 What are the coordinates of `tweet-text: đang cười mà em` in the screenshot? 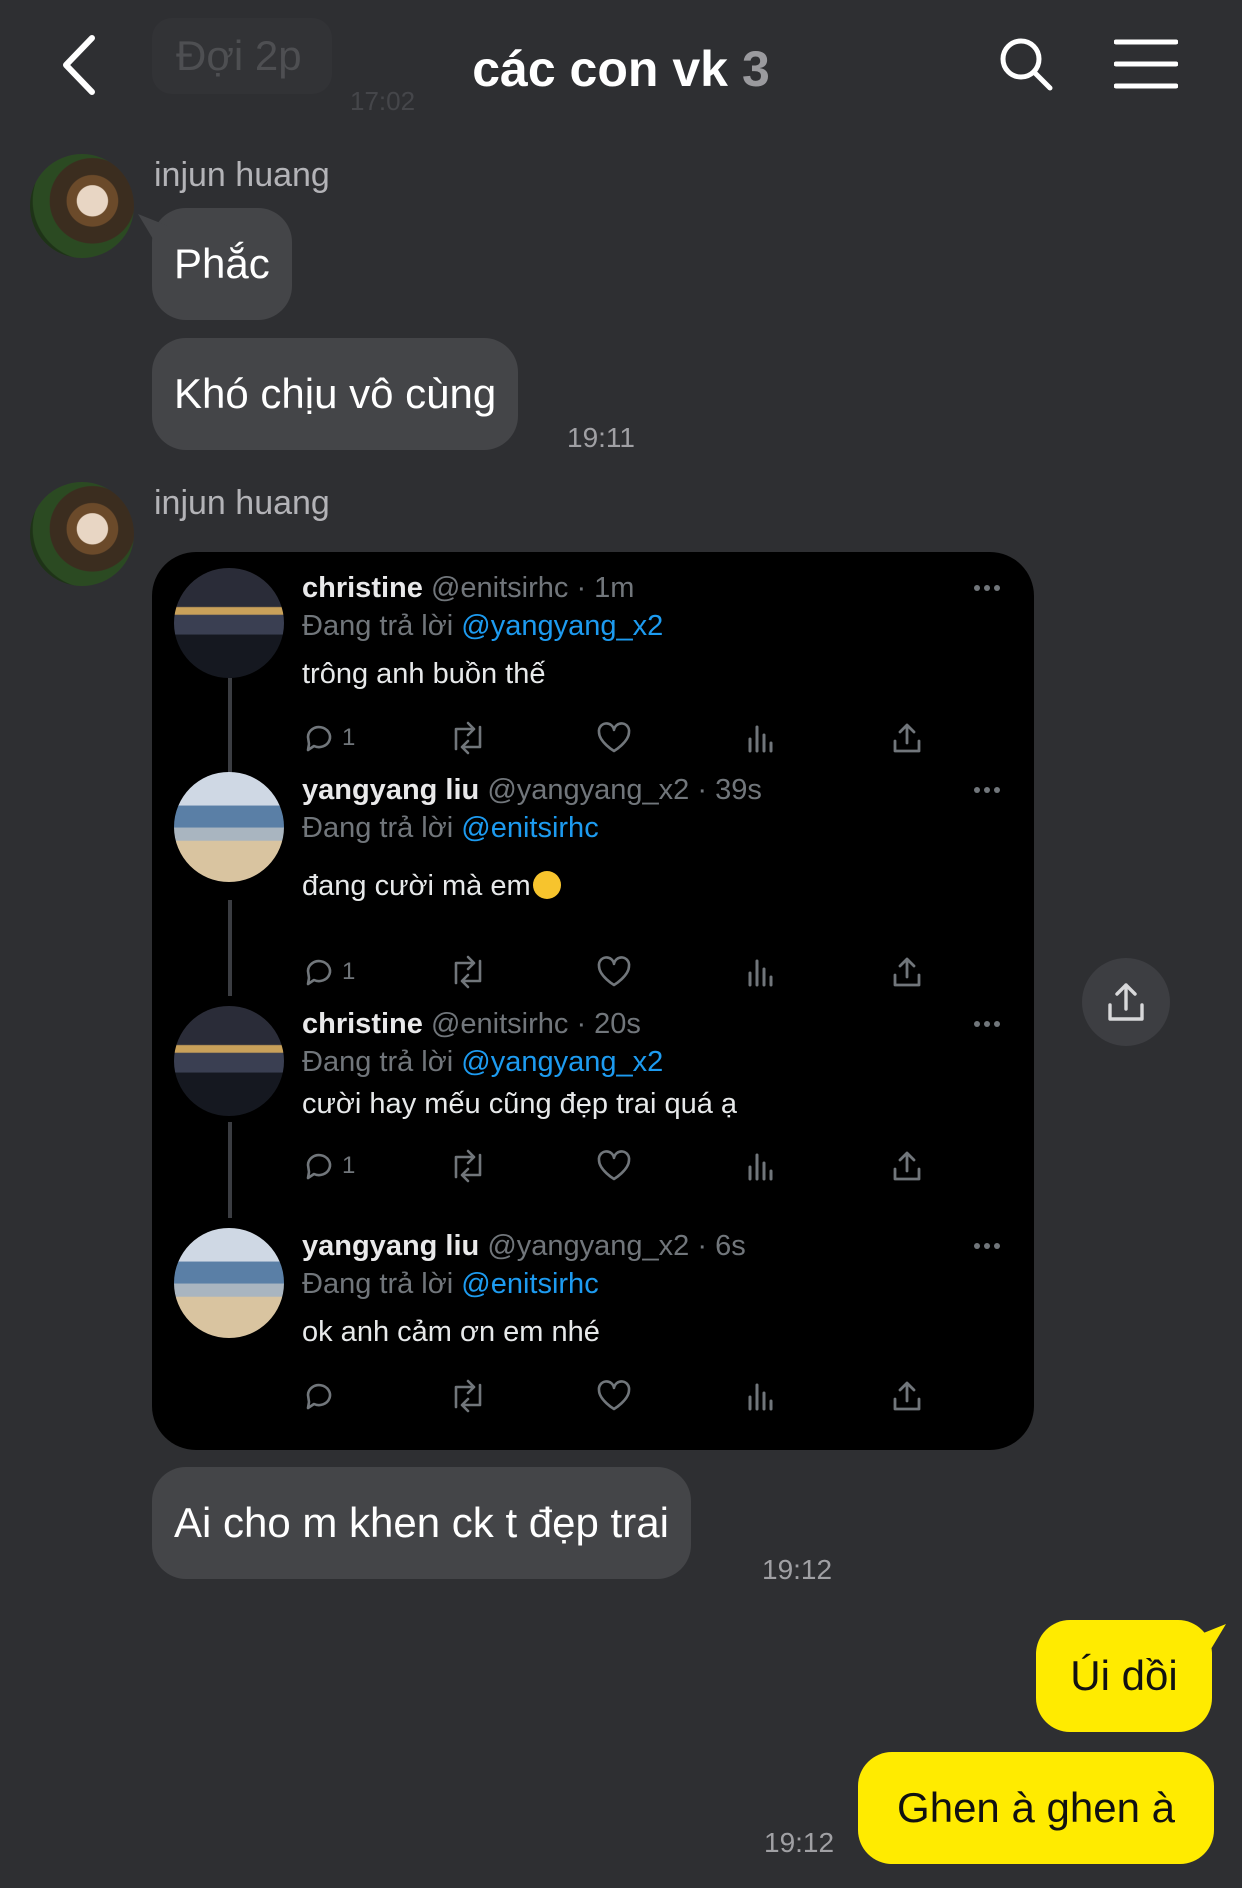 It's located at (416, 886).